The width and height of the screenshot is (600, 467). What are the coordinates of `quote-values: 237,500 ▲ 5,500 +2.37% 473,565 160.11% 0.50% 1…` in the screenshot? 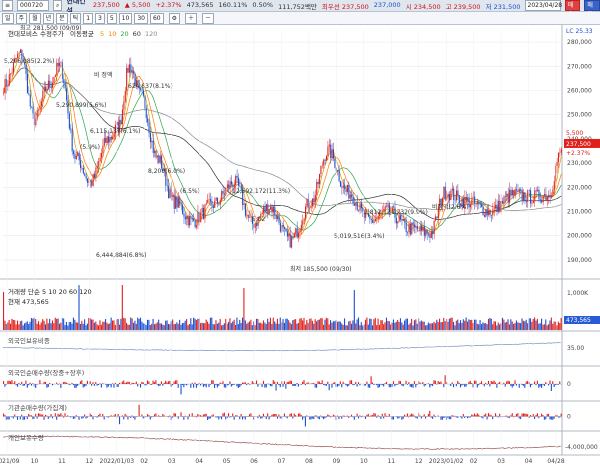 It's located at (307, 6).